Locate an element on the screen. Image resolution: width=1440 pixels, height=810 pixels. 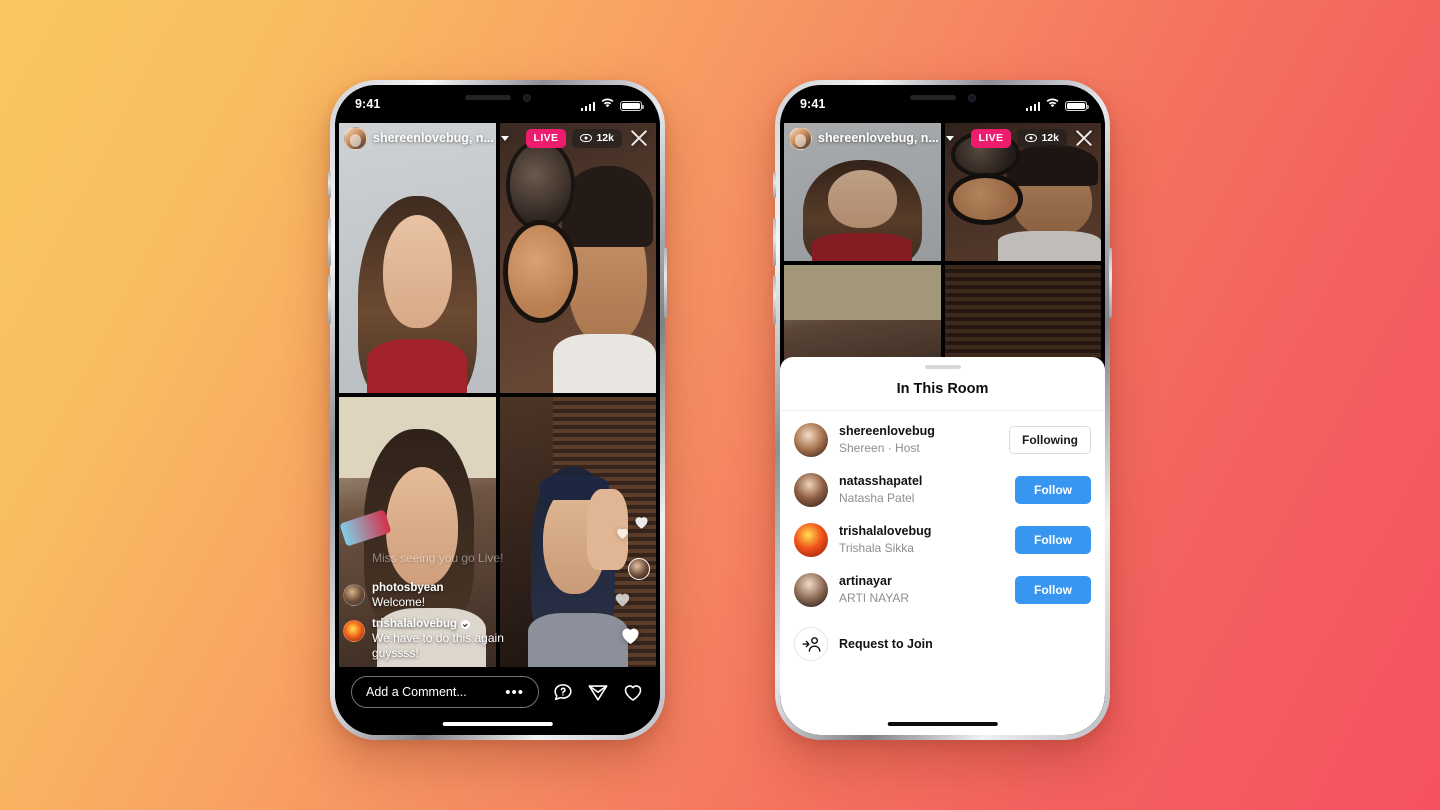
request-to-join-label: Request to Join is located at coordinates (886, 644).